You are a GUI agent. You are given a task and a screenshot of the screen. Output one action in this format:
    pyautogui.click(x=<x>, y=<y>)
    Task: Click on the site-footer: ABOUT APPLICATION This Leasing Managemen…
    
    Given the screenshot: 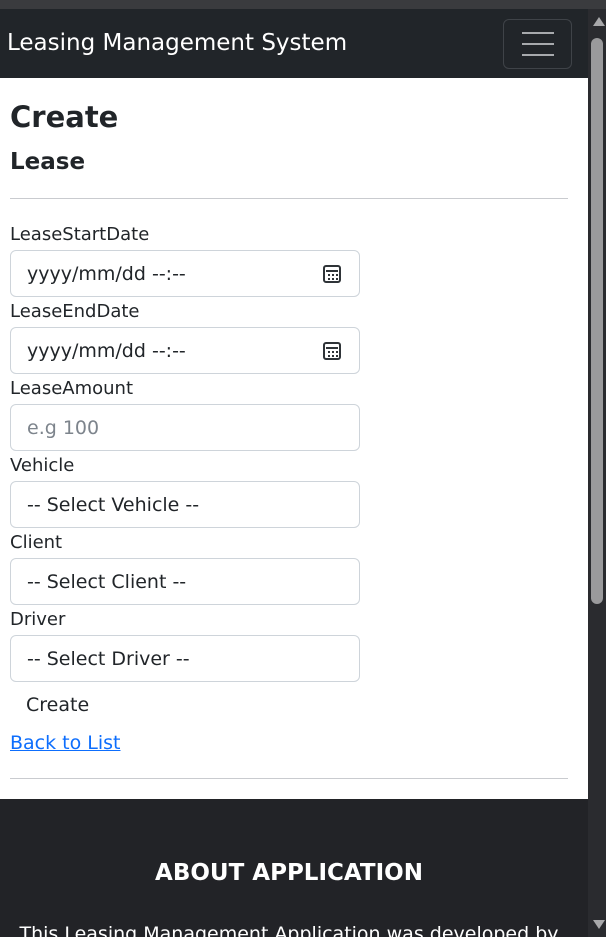 What is the action you would take?
    pyautogui.click(x=294, y=868)
    